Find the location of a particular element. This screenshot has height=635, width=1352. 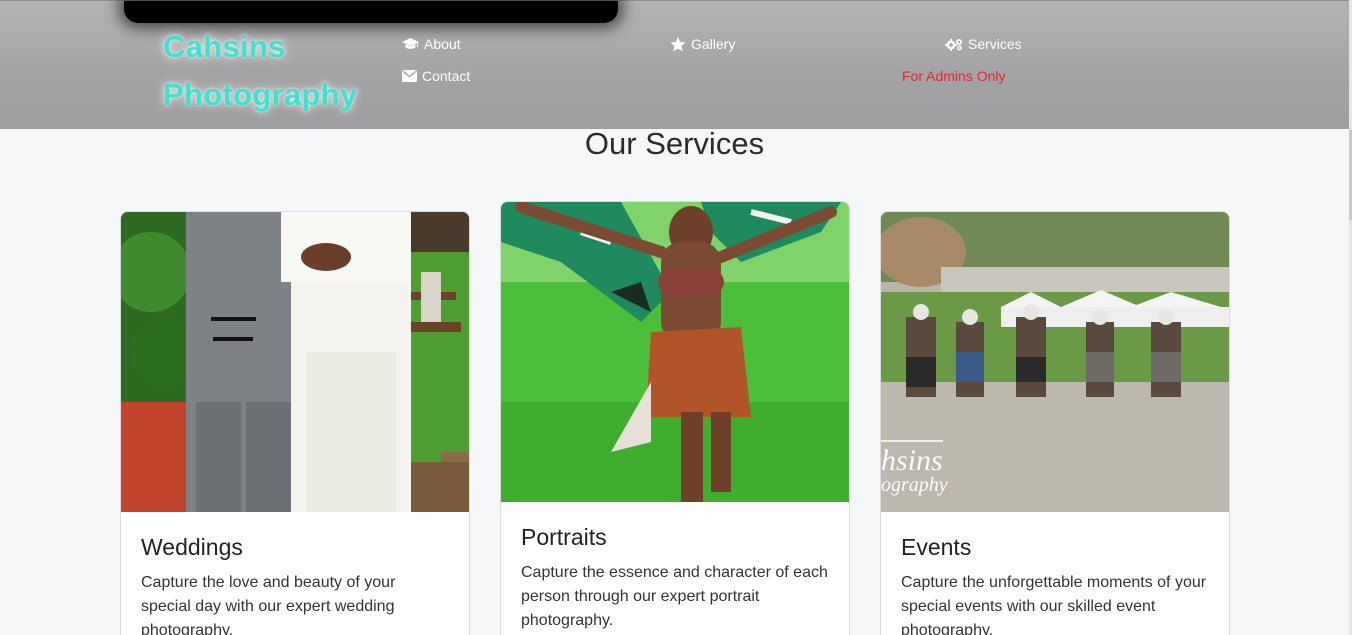

services-title: Our Services is located at coordinates (674, 143).